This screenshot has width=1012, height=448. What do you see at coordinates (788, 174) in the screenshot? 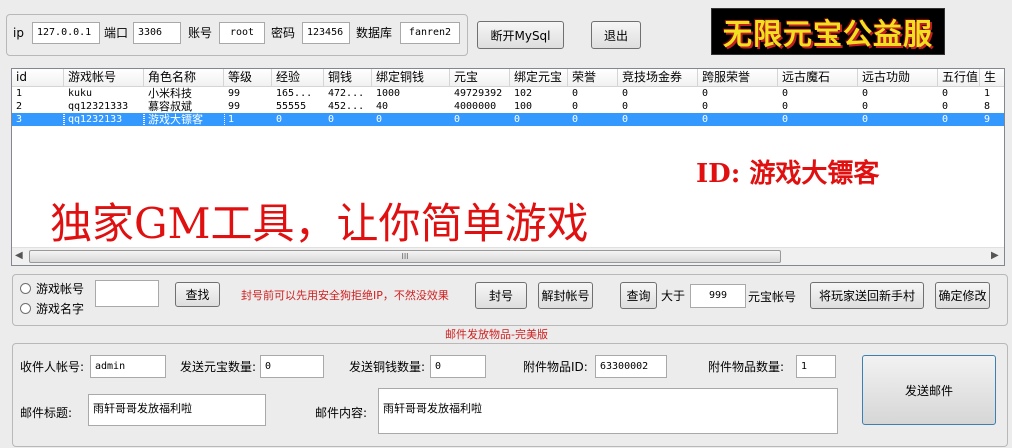
I see `player-id-overlay: ID: 游戏大镖客` at bounding box center [788, 174].